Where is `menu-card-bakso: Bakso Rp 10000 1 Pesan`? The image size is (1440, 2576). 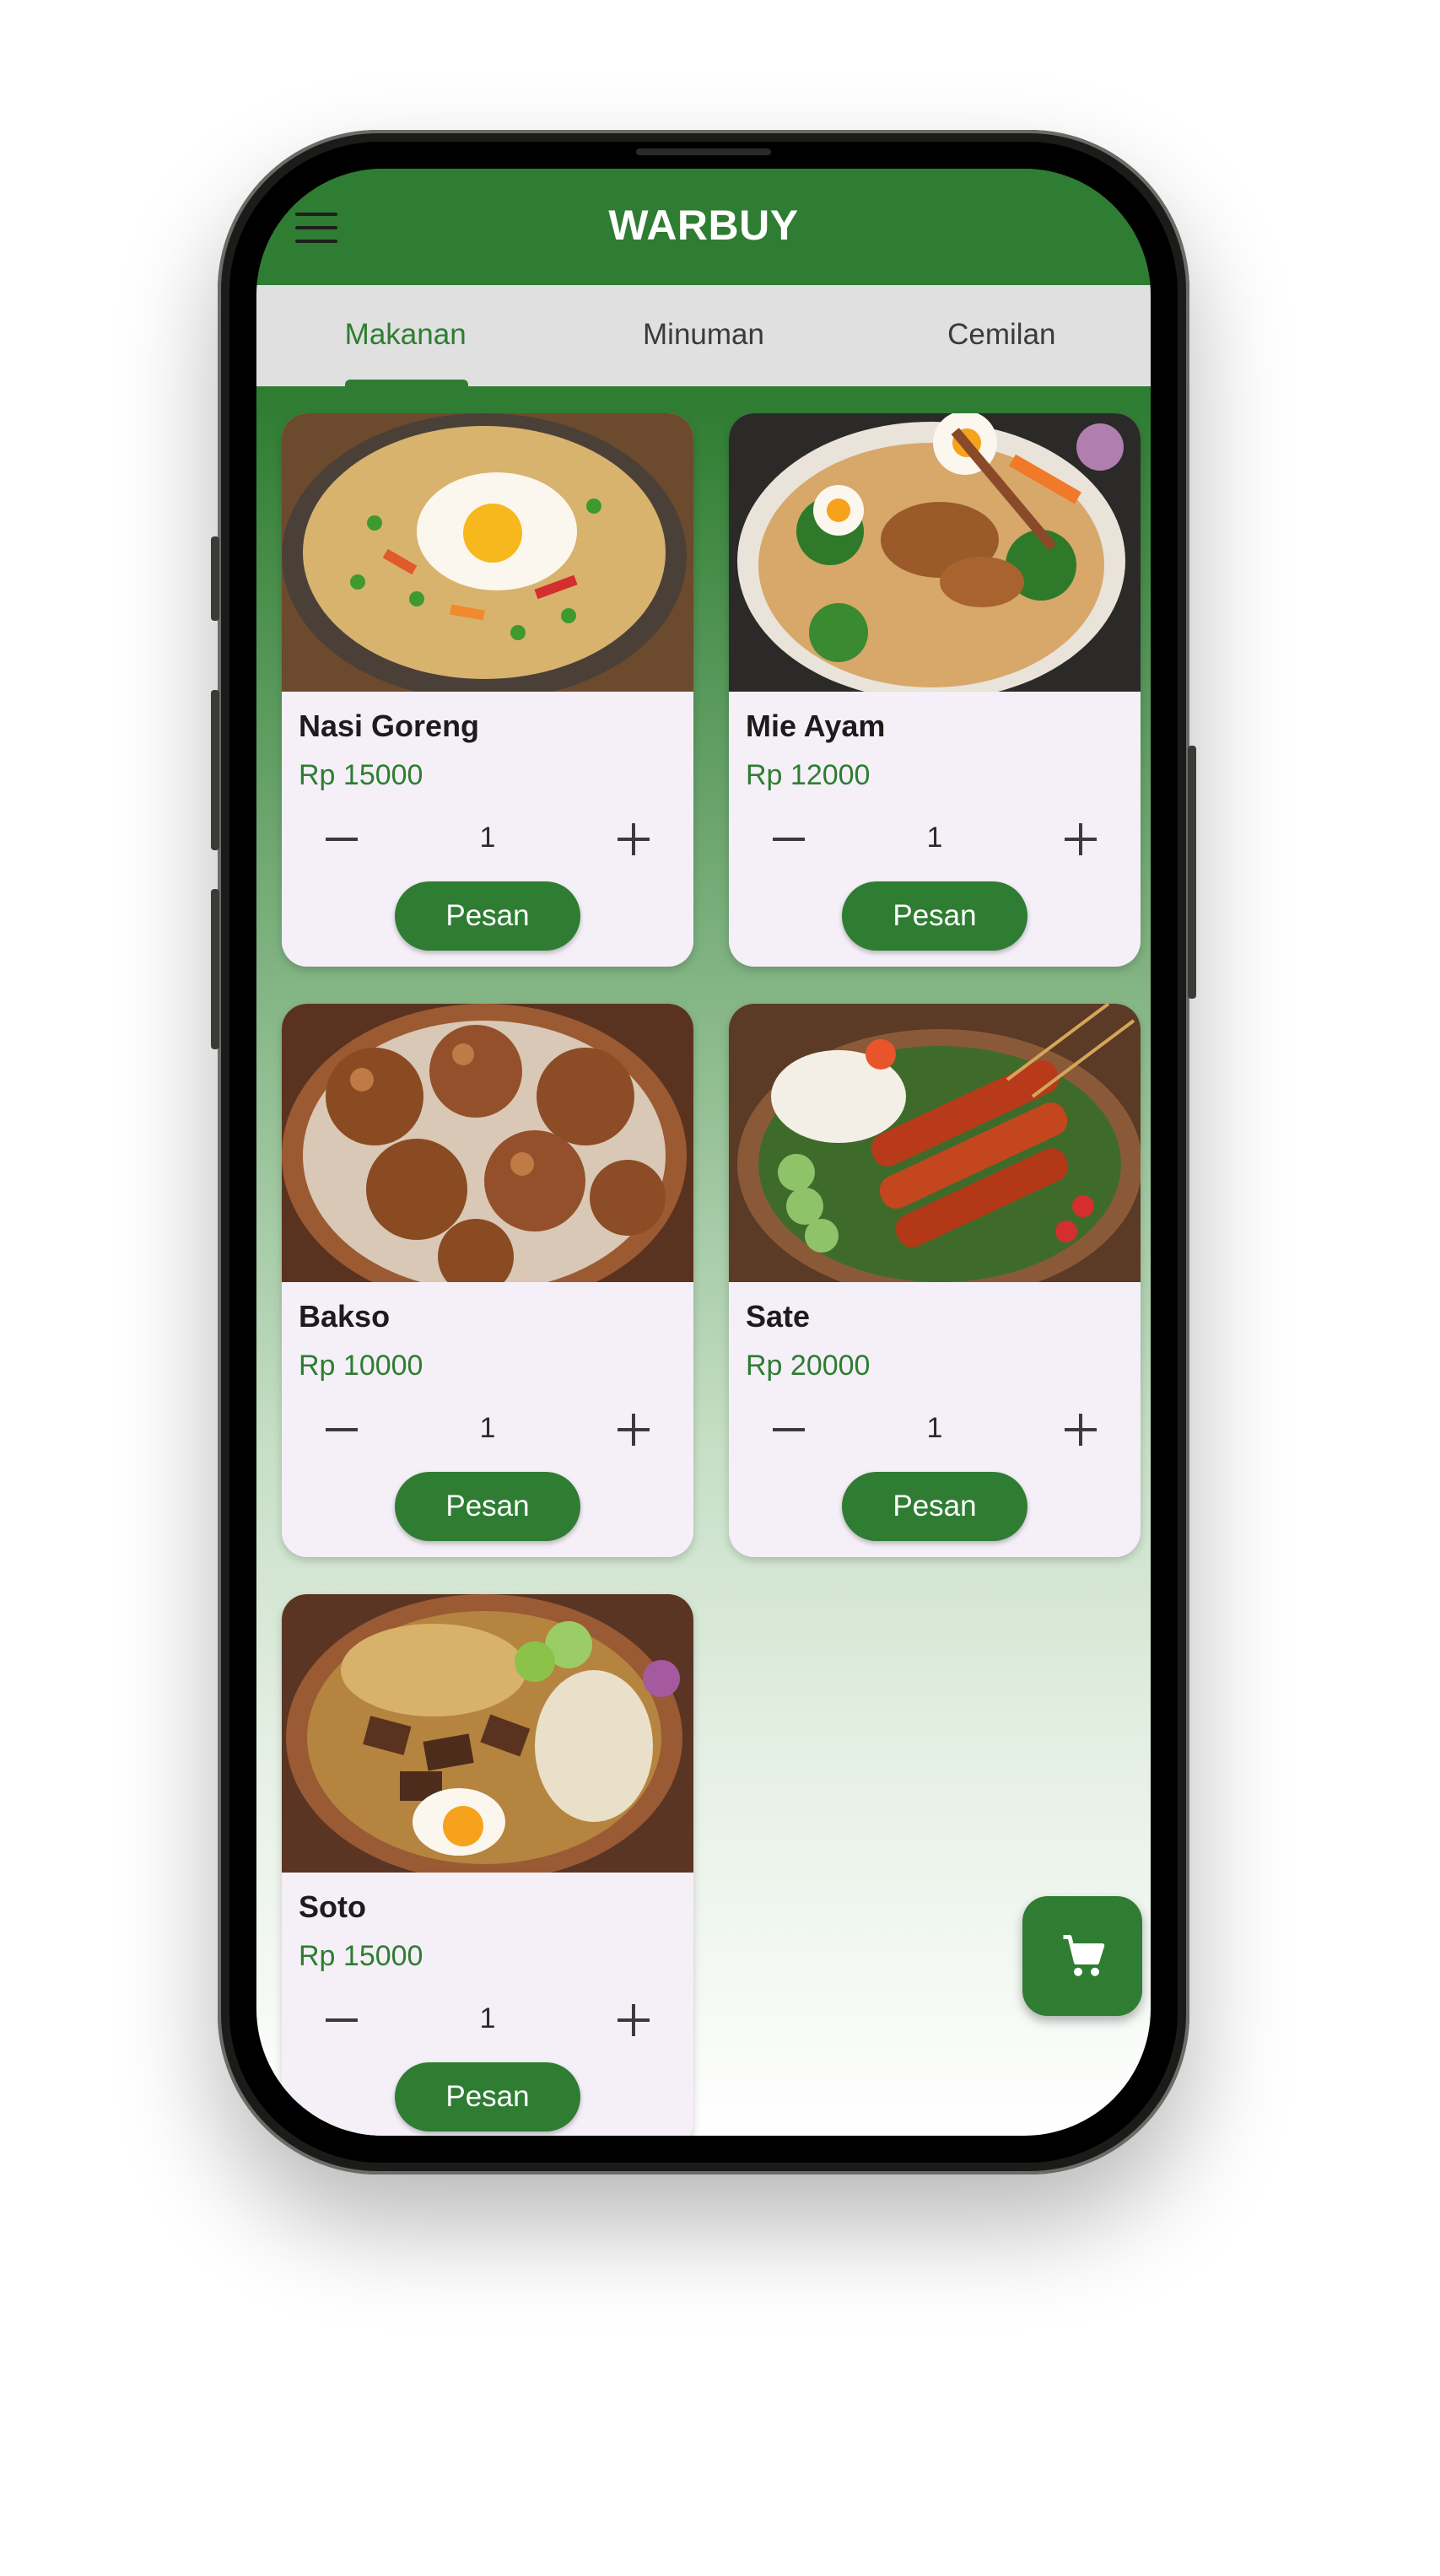 menu-card-bakso: Bakso Rp 10000 1 Pesan is located at coordinates (487, 1280).